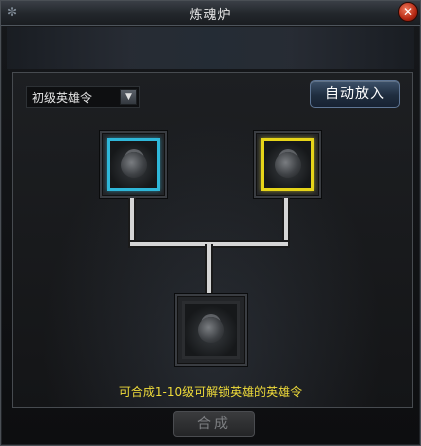 The image size is (421, 446). What do you see at coordinates (355, 94) in the screenshot?
I see `auto-place-button: 自动放入` at bounding box center [355, 94].